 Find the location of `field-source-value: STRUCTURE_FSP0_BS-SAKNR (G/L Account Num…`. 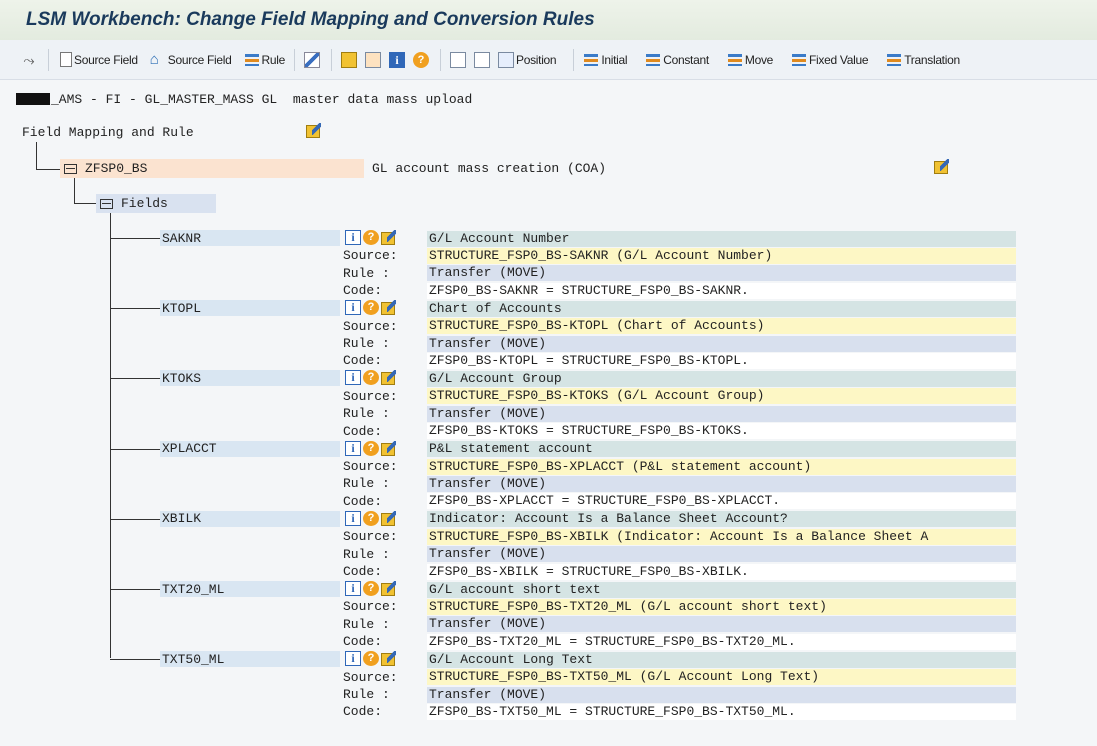

field-source-value: STRUCTURE_FSP0_BS-SAKNR (G/L Account Num… is located at coordinates (721, 255).